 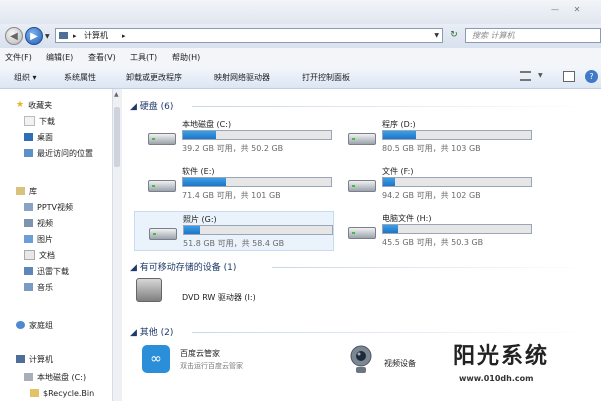 I want to click on nav-downloads-label: 下载, so click(x=47, y=121).